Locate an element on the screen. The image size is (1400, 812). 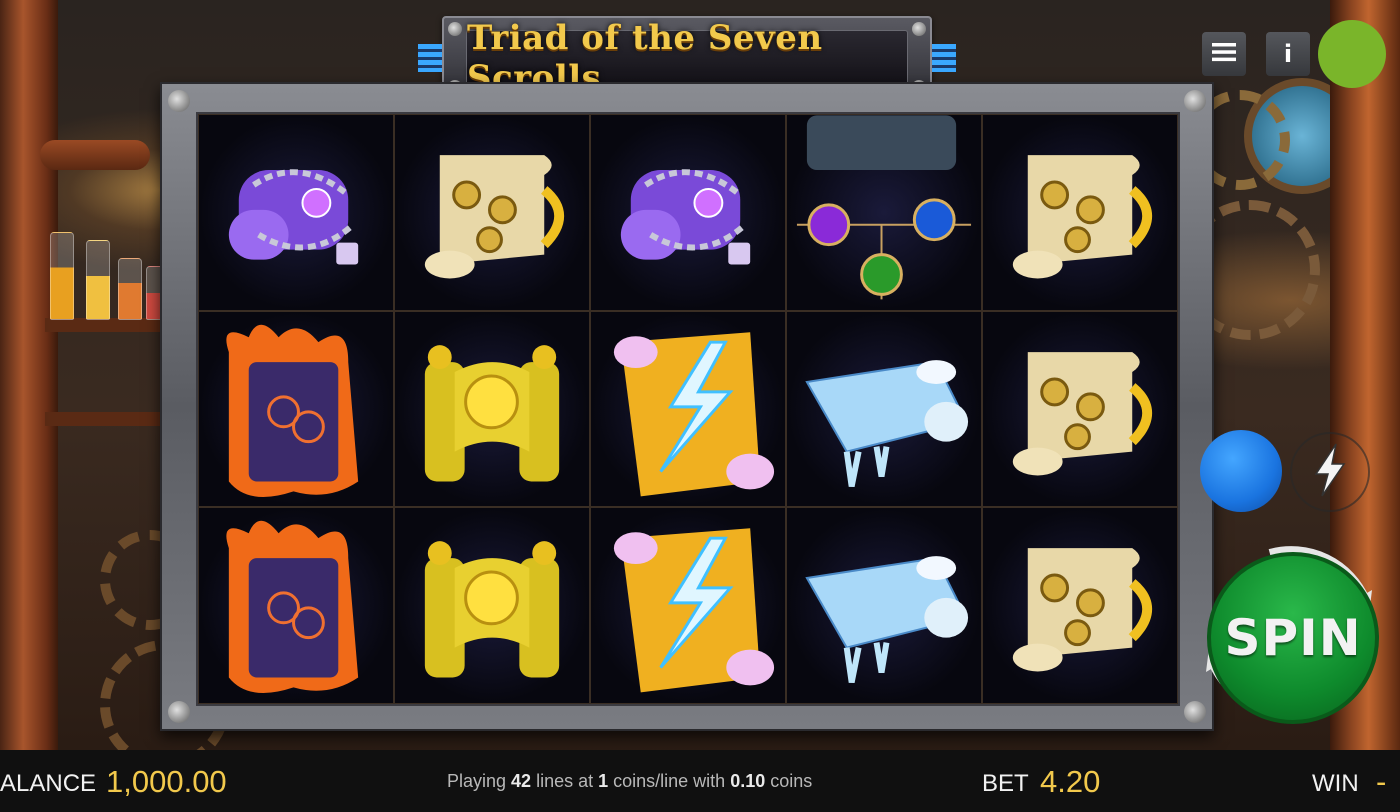
reel-cell-r1-c2 is located at coordinates (492, 212).